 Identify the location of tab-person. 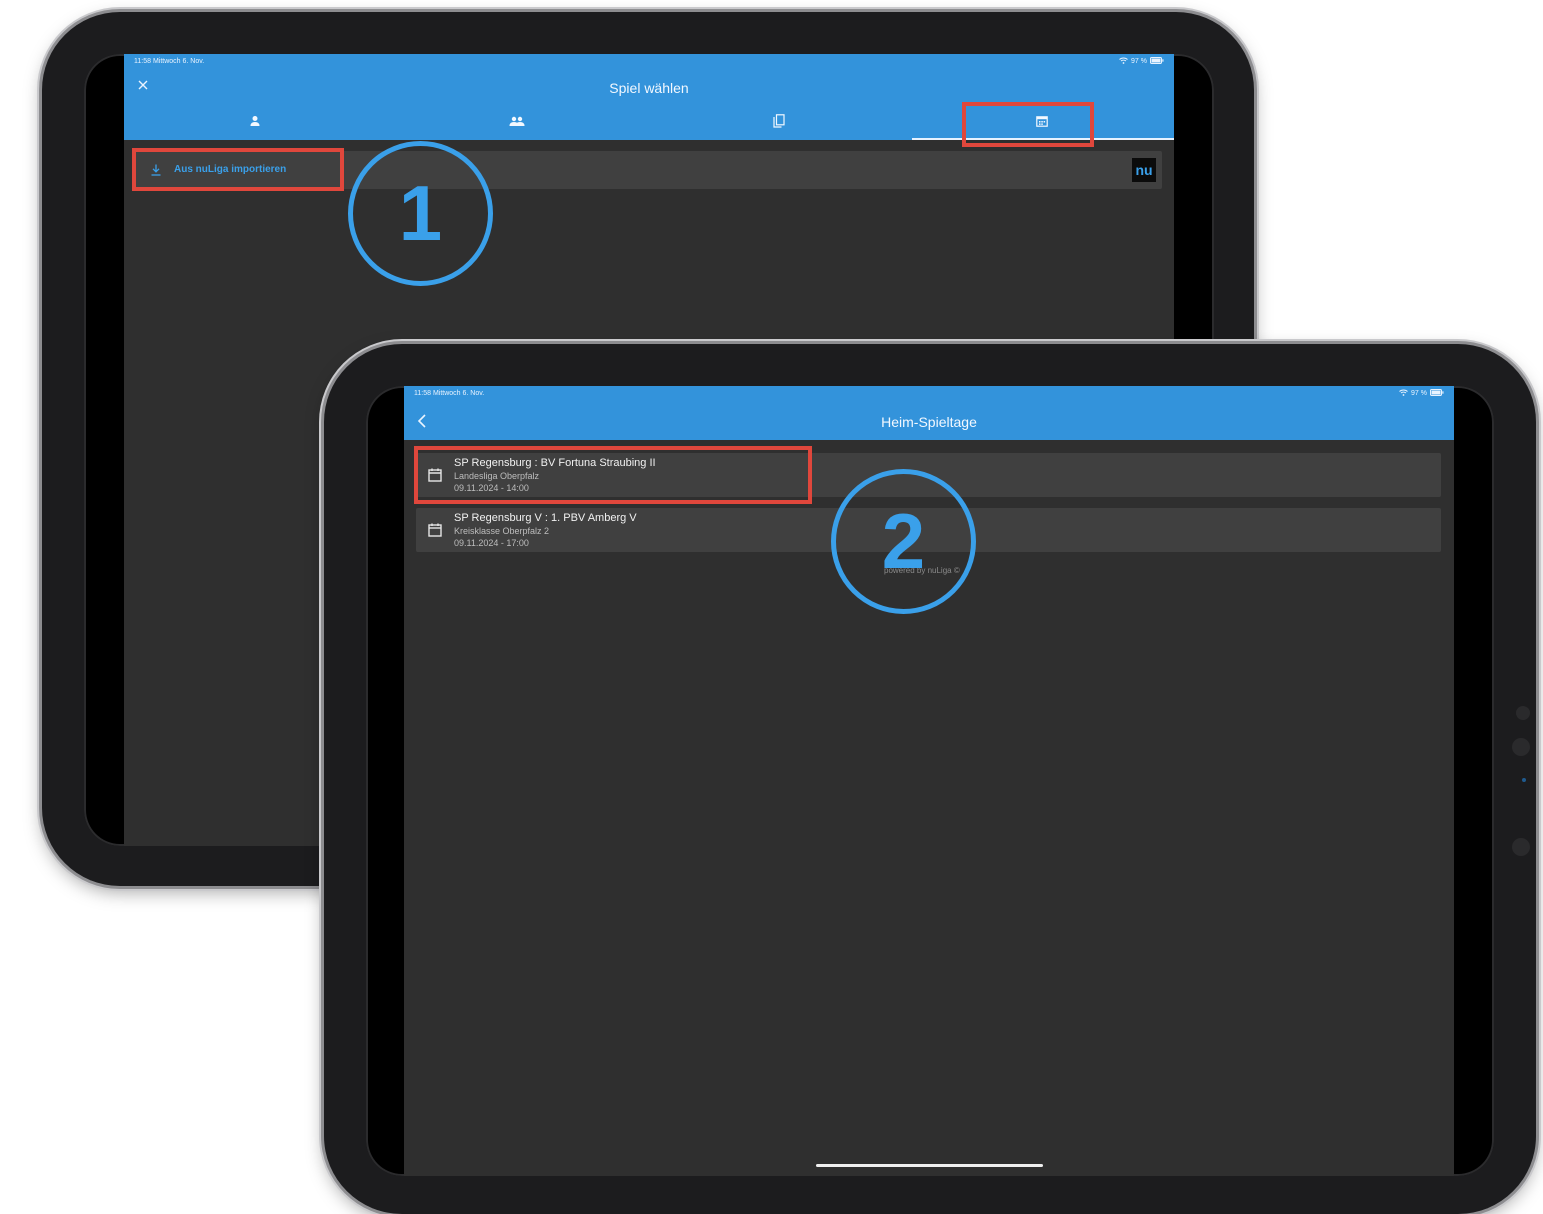
(255, 121).